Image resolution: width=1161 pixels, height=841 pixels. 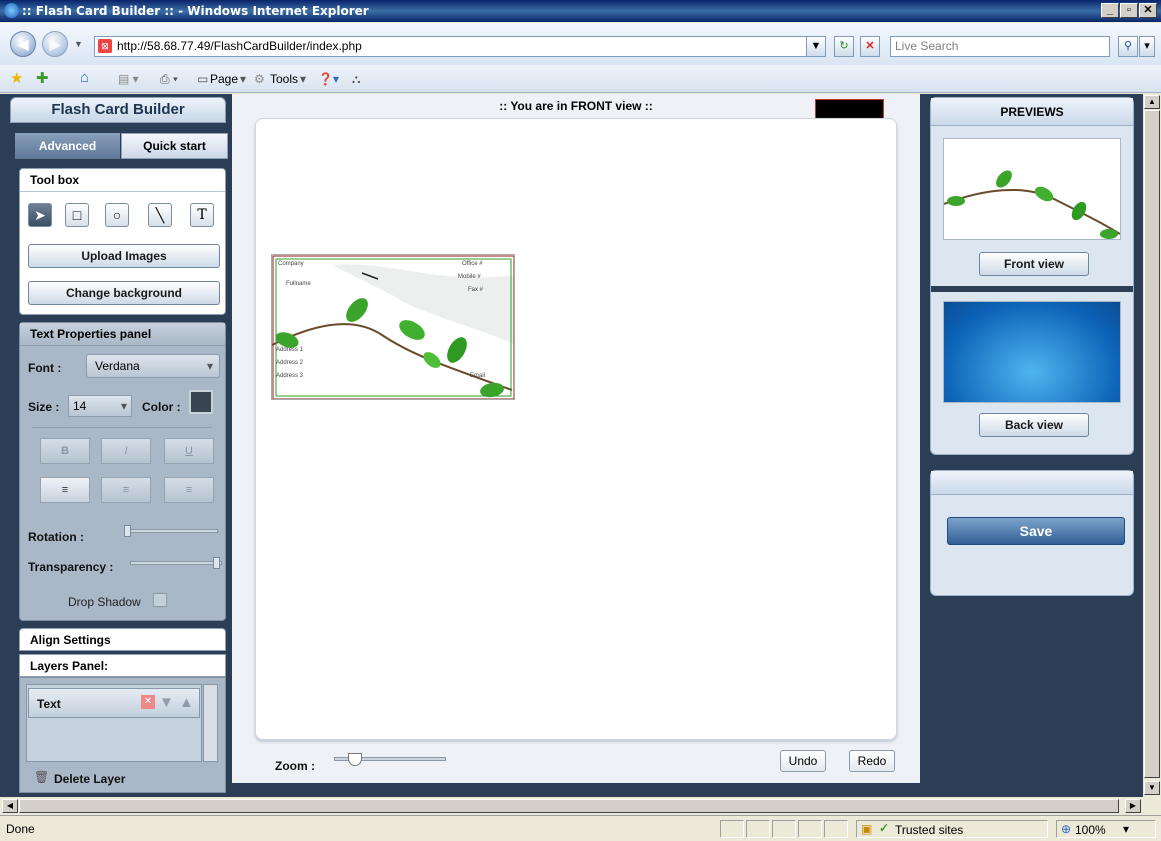 What do you see at coordinates (117, 366) in the screenshot?
I see `font-value: Verdana` at bounding box center [117, 366].